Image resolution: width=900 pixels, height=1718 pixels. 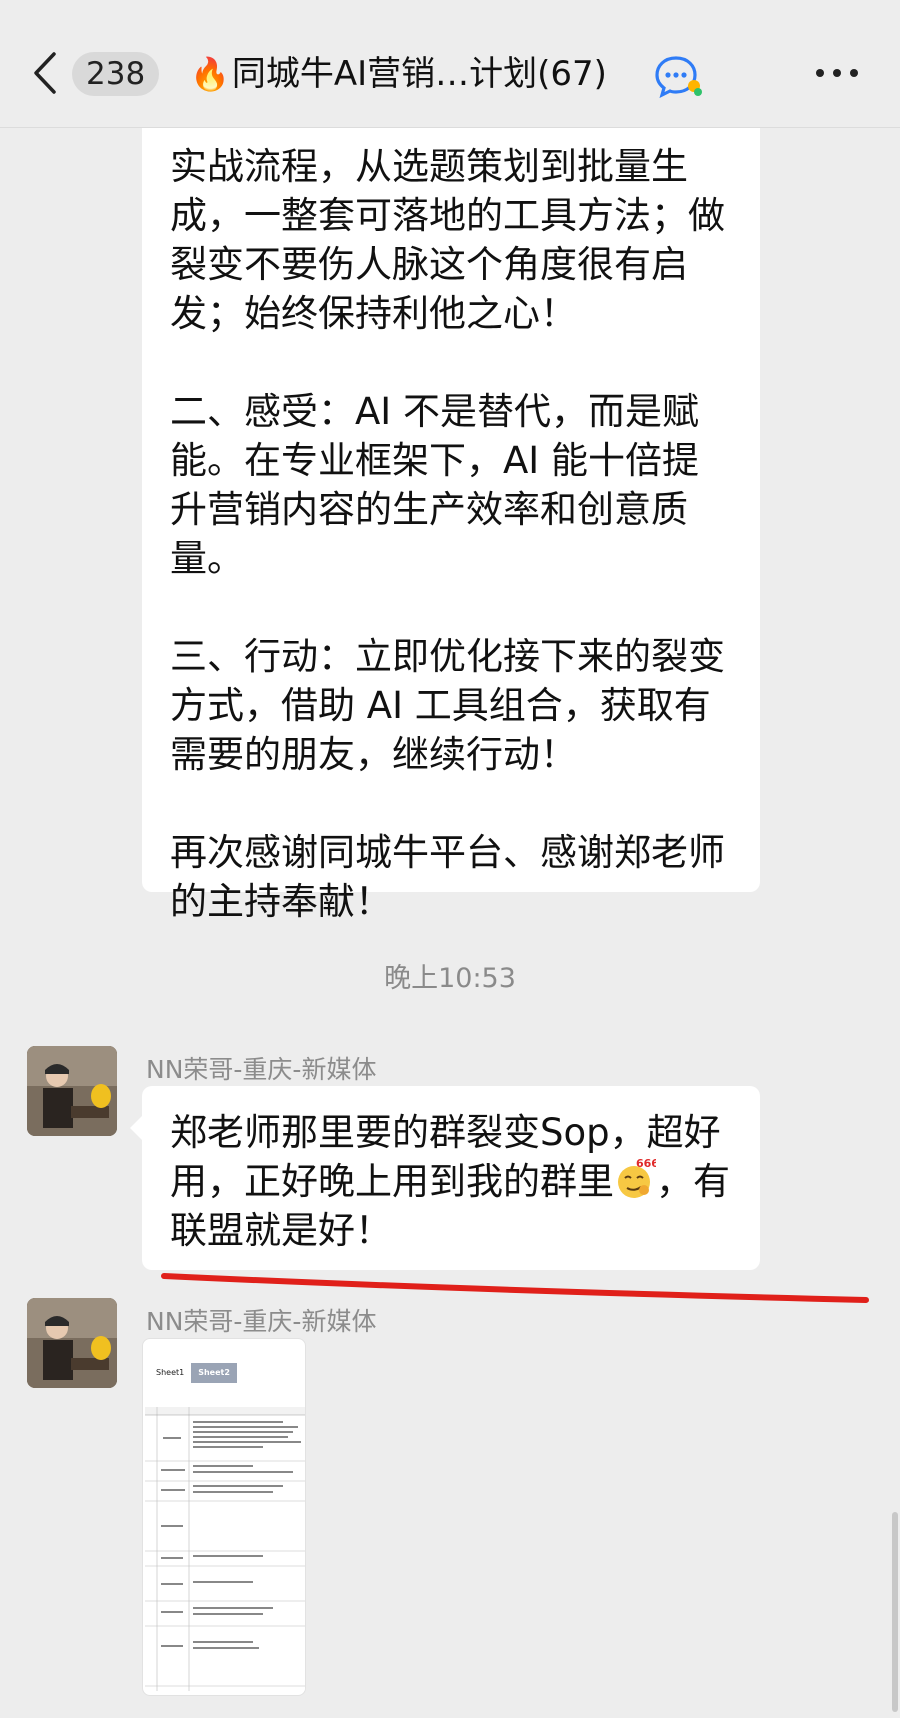 I want to click on chat-title: 🔥同城牛AI营销…计划(67), so click(x=398, y=74).